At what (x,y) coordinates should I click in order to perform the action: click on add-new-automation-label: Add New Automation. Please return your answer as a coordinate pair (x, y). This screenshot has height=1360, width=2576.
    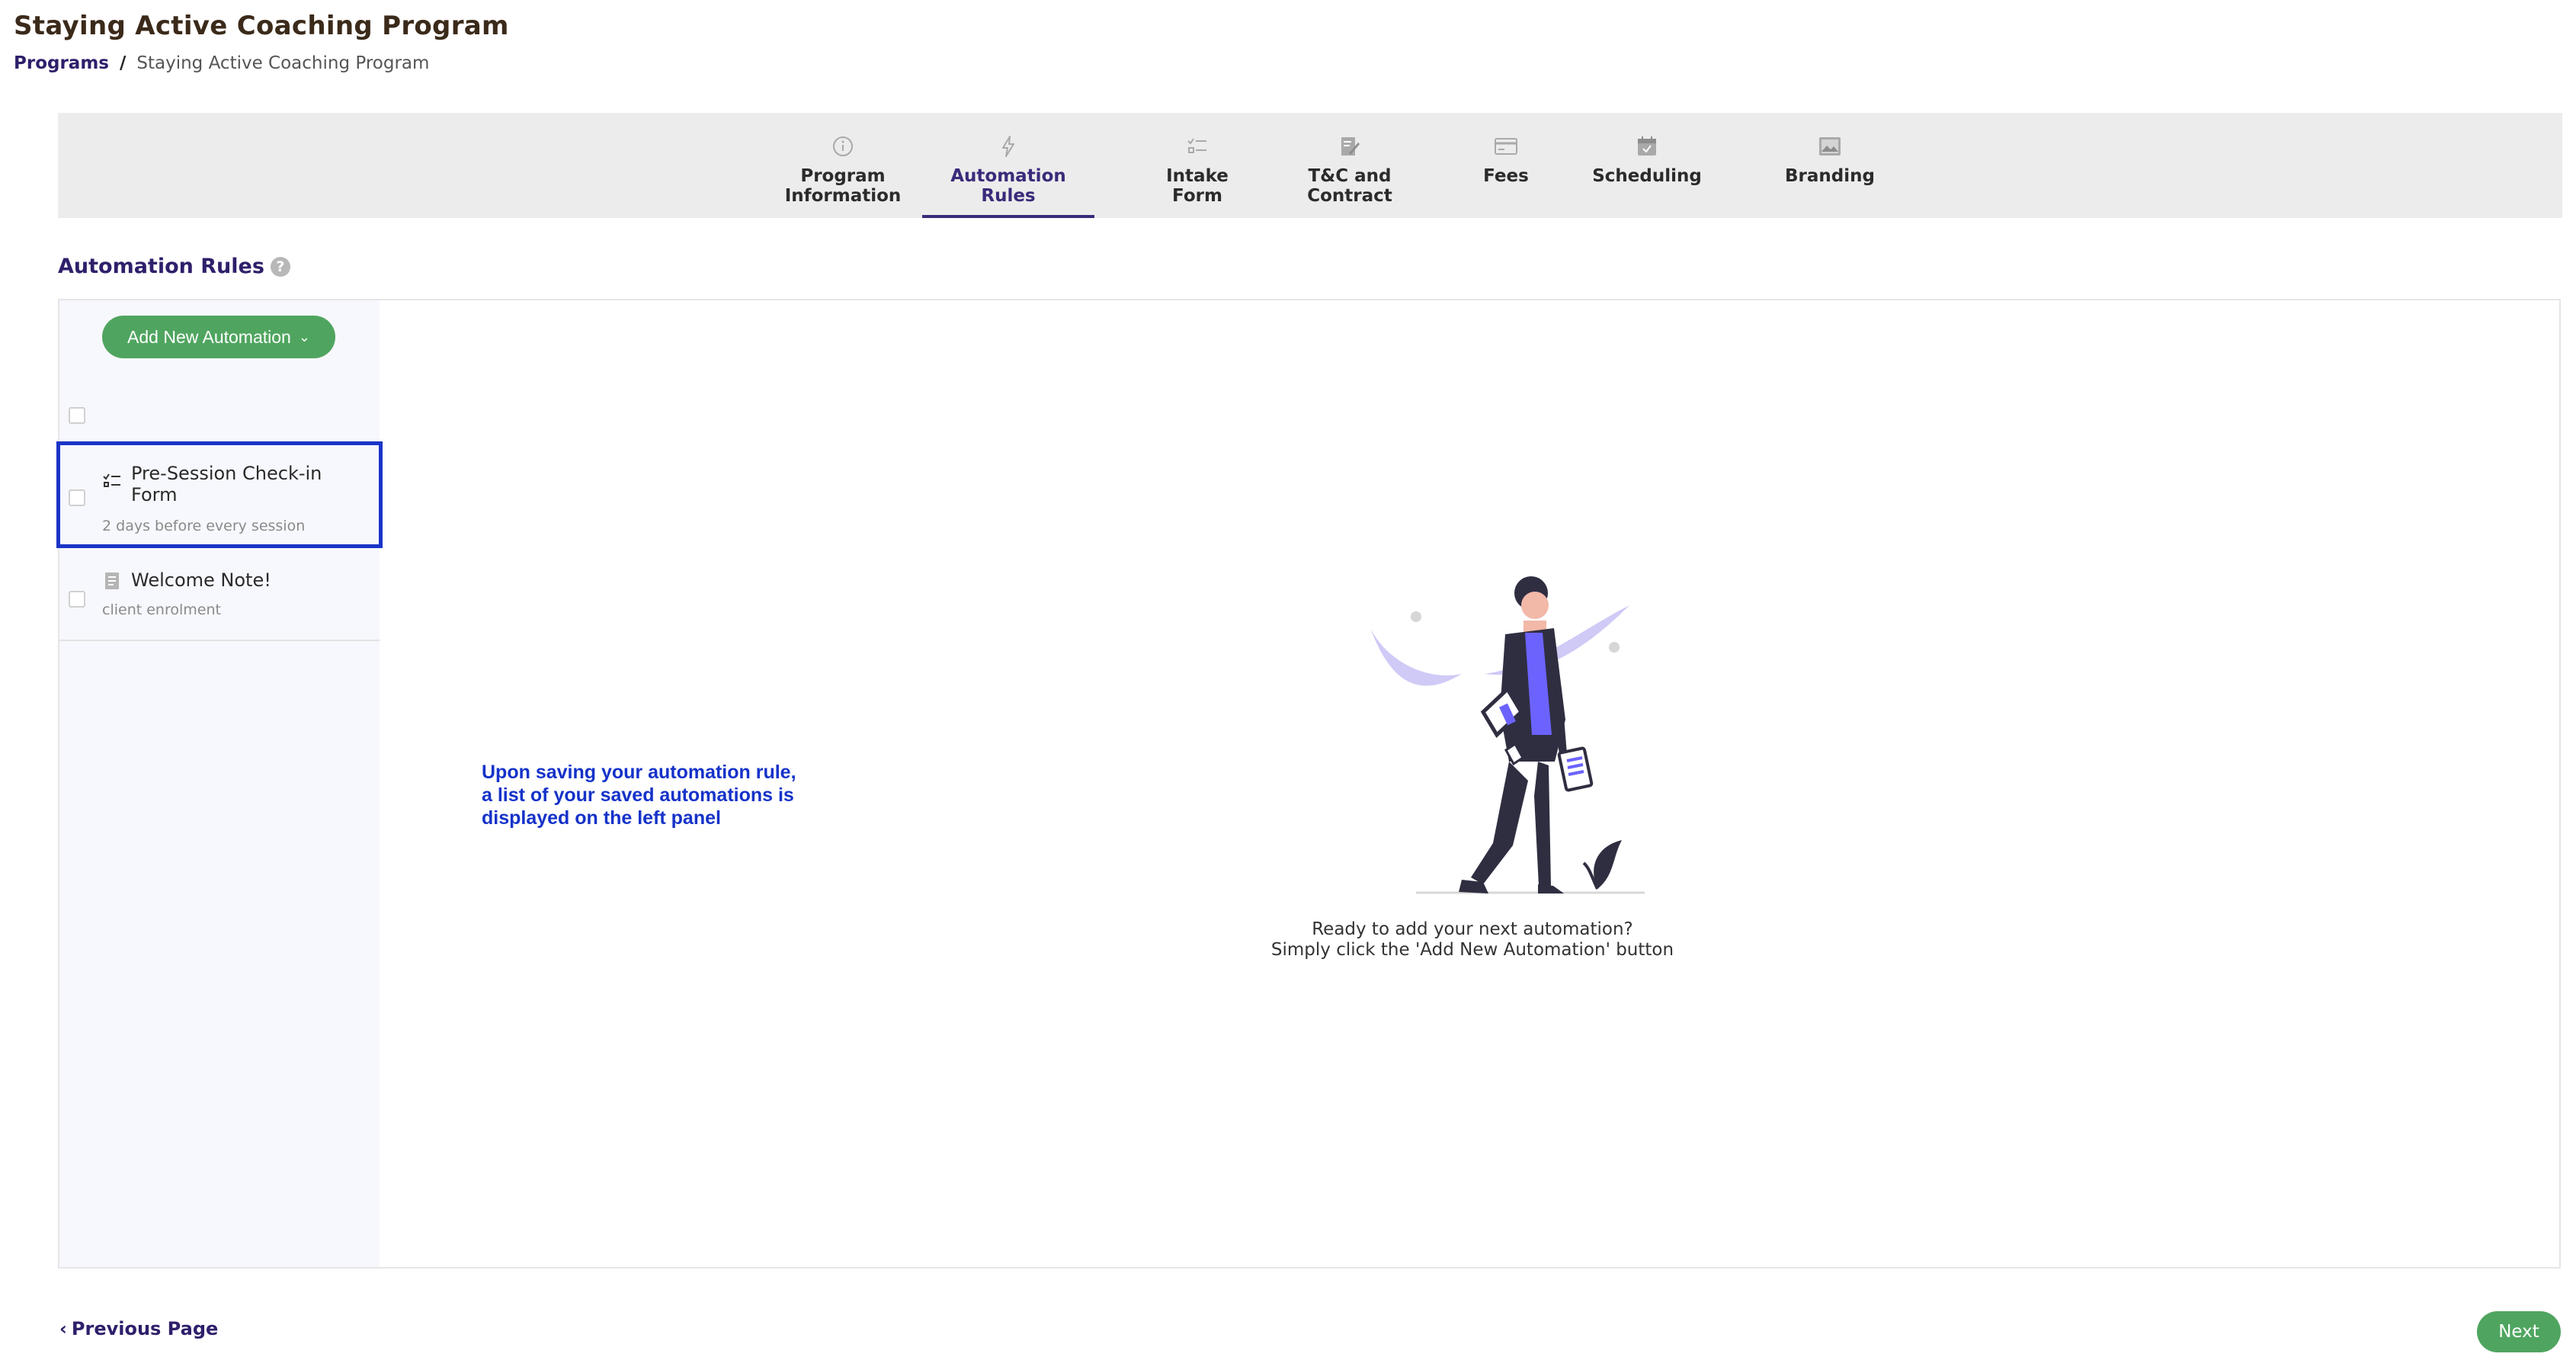
    Looking at the image, I should click on (209, 336).